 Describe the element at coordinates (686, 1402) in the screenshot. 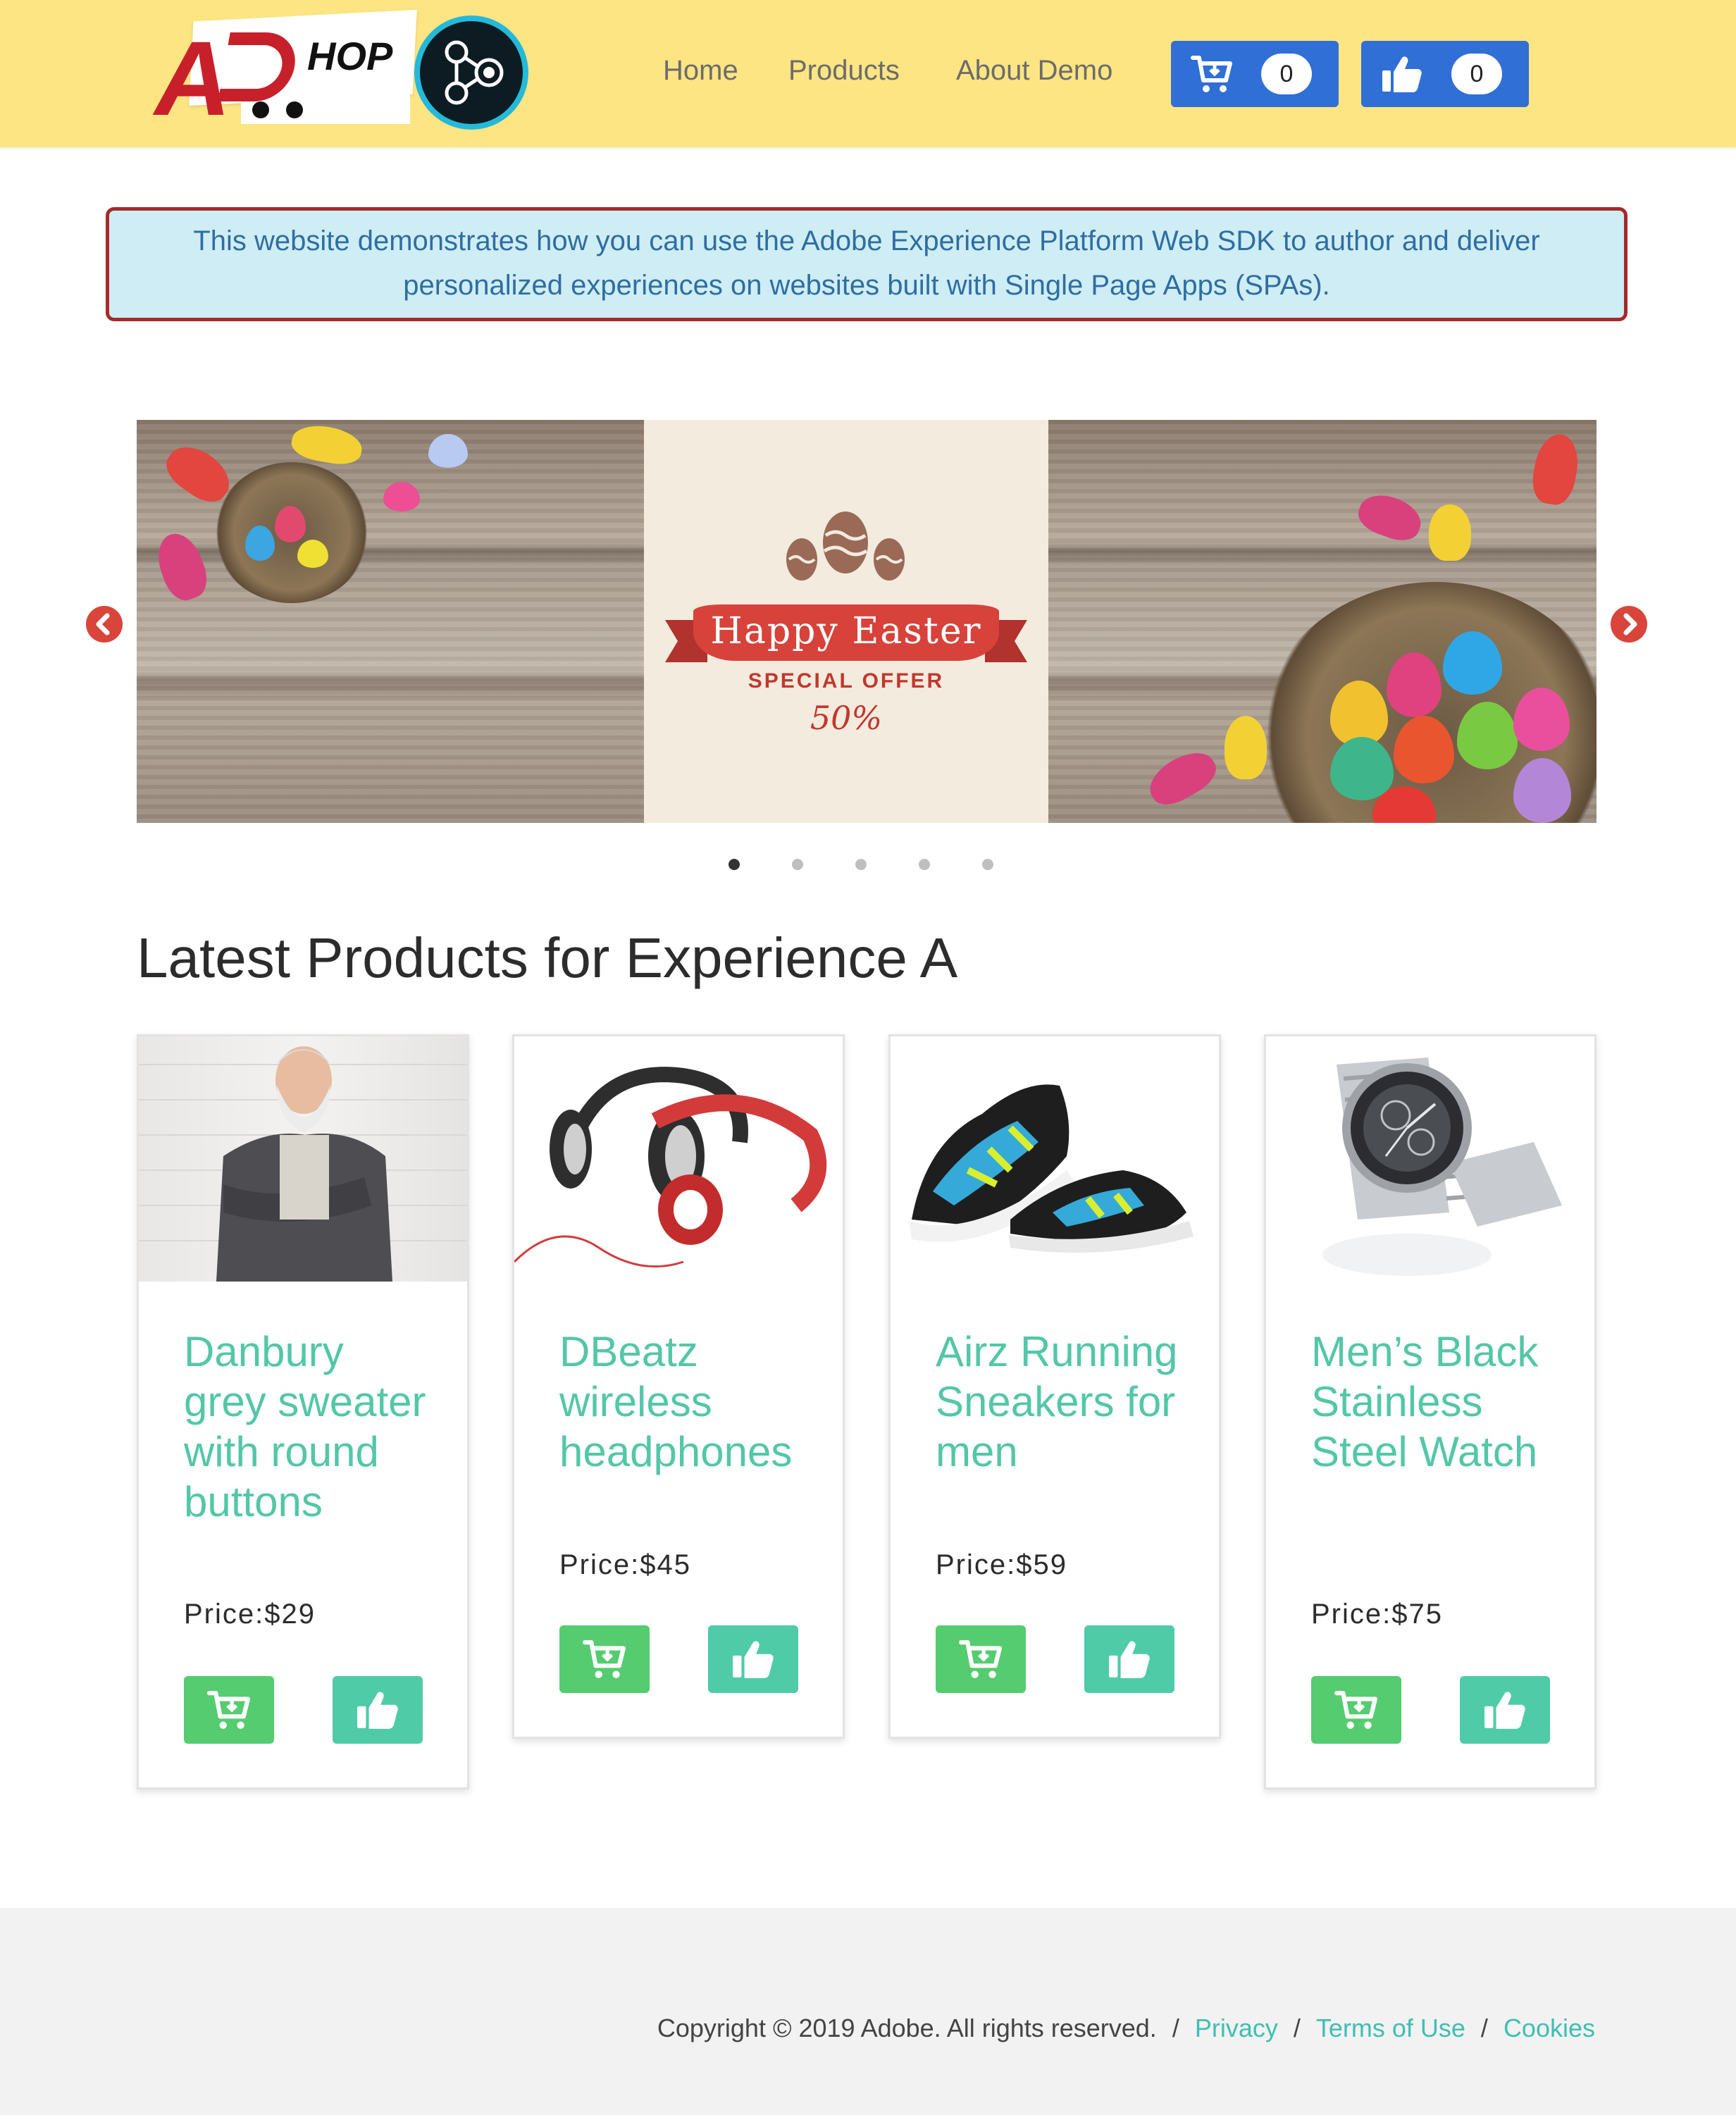

I see `product-title: DBeatz wireless headphones` at that location.